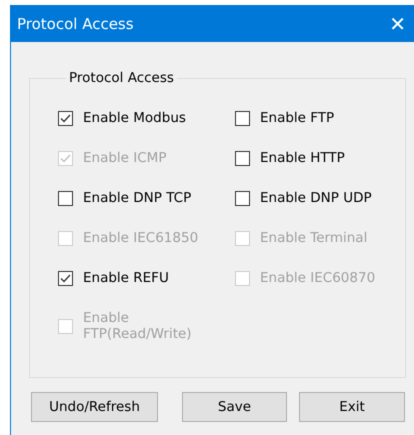  Describe the element at coordinates (352, 407) in the screenshot. I see `dialog-button: Exit` at that location.